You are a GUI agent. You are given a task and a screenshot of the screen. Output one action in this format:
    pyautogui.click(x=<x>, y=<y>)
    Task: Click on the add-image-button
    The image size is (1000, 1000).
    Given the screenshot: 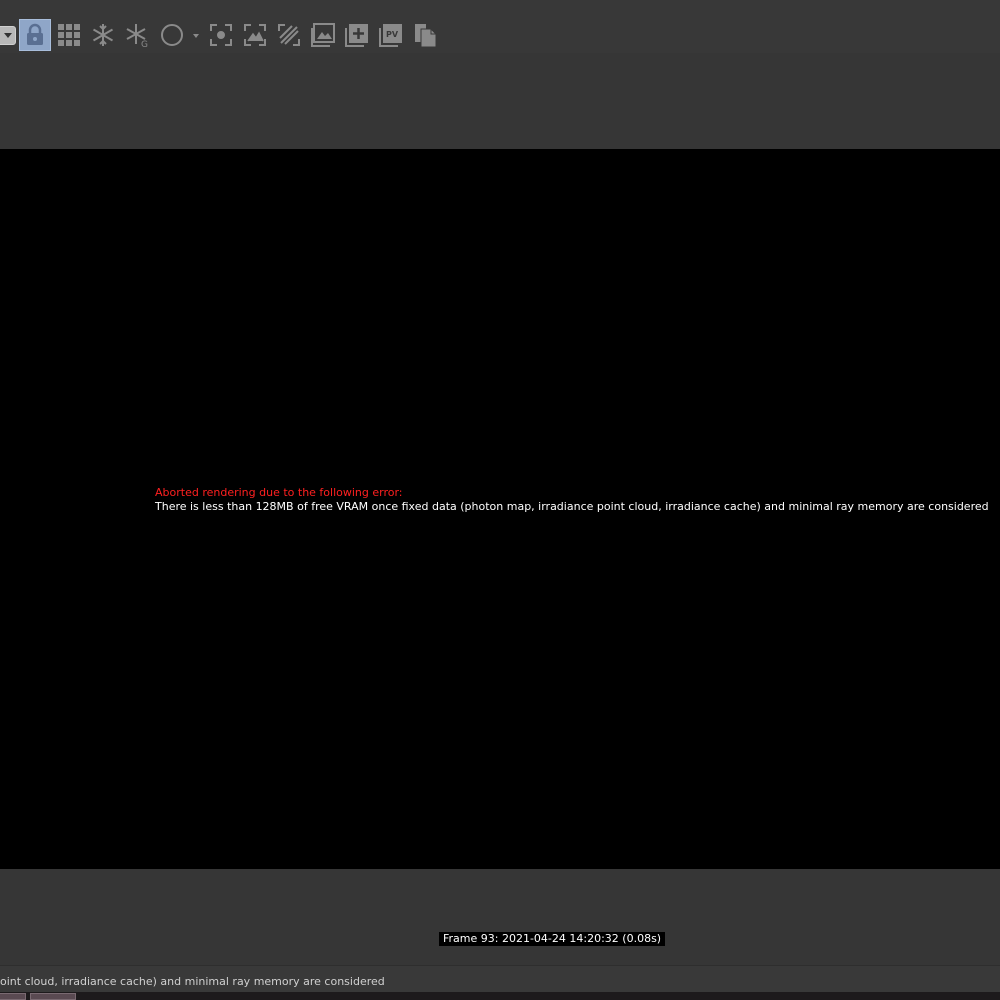 What is the action you would take?
    pyautogui.click(x=357, y=35)
    